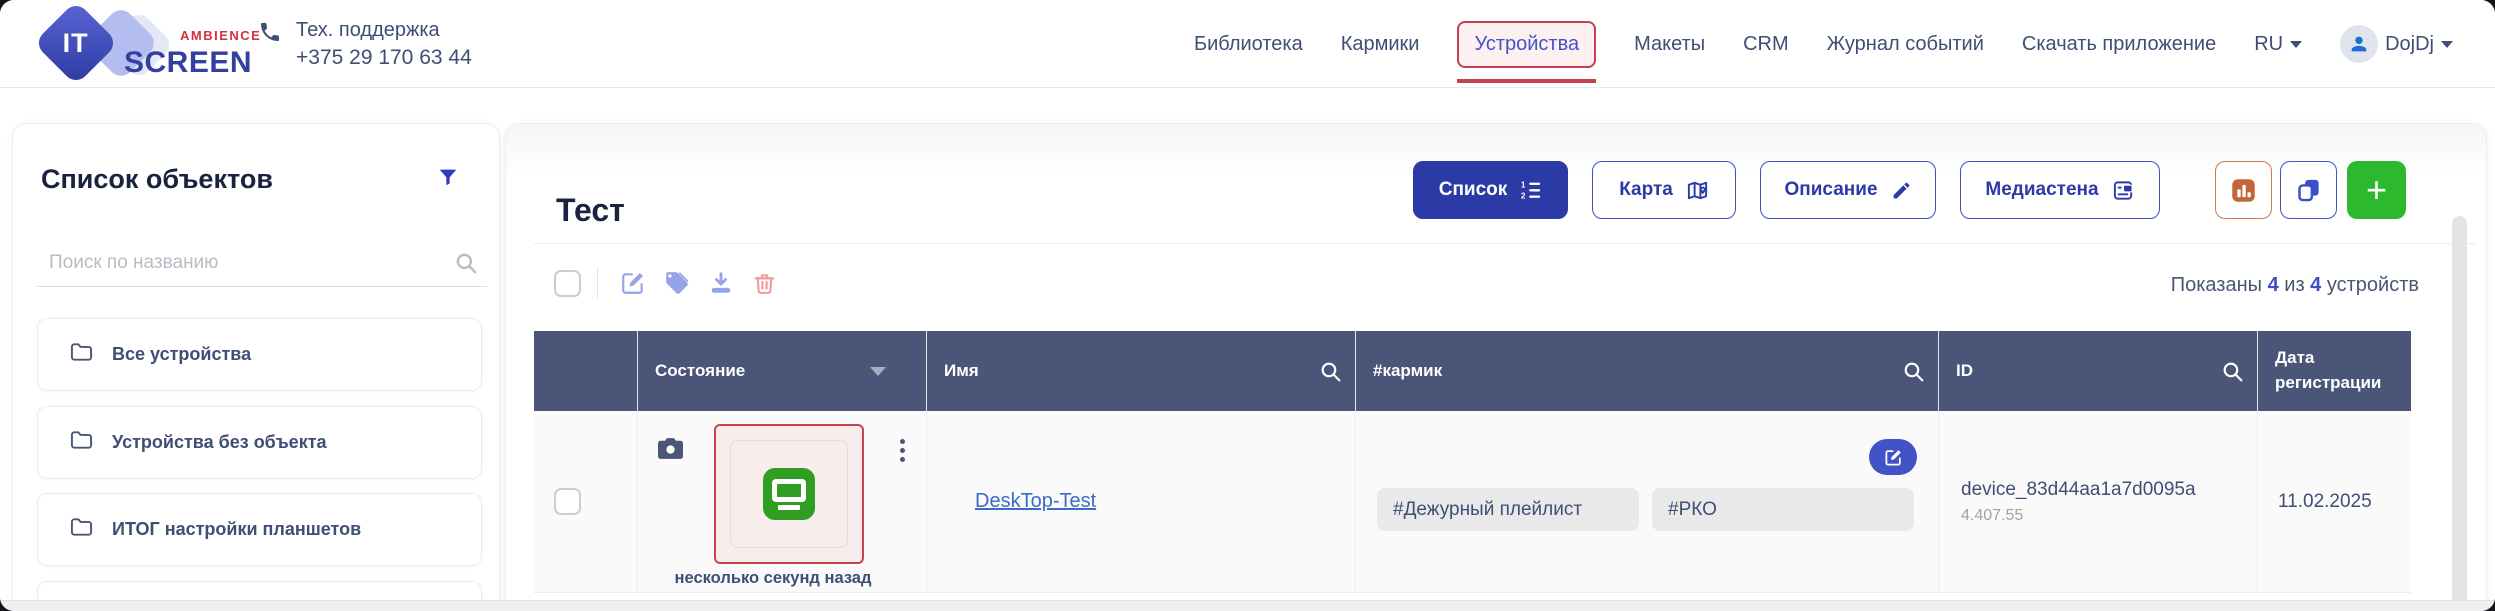 Image resolution: width=2495 pixels, height=611 pixels. I want to click on row-karmik-cell: #Дежурный плейлист #РКО, so click(1647, 502).